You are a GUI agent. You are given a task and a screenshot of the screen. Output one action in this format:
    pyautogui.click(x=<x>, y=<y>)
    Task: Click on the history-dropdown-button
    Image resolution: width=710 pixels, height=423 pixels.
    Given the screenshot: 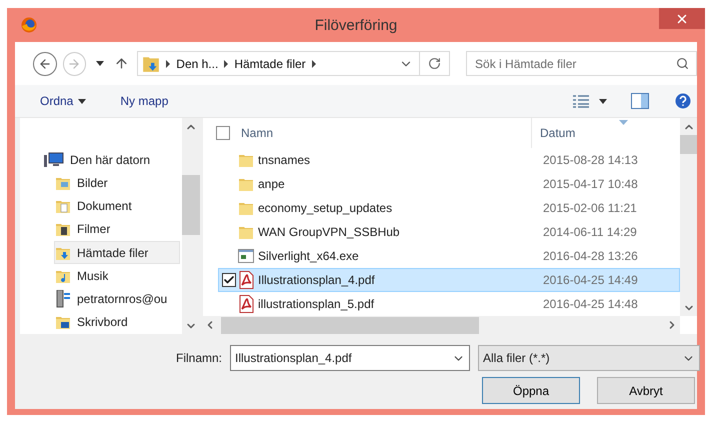 What is the action you would take?
    pyautogui.click(x=100, y=63)
    